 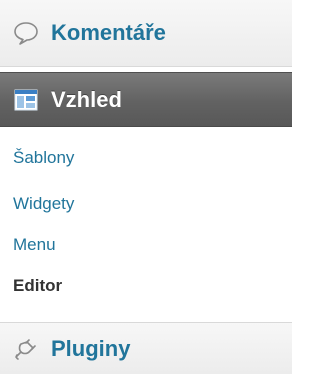 What do you see at coordinates (26, 349) in the screenshot?
I see `plug-icon` at bounding box center [26, 349].